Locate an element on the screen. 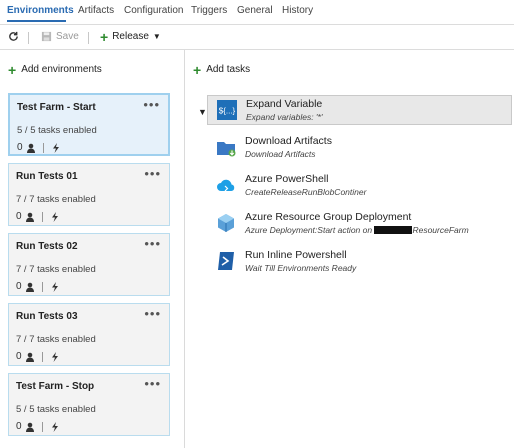 This screenshot has width=514, height=448. add-tasks-button: + Add tasks is located at coordinates (222, 69).